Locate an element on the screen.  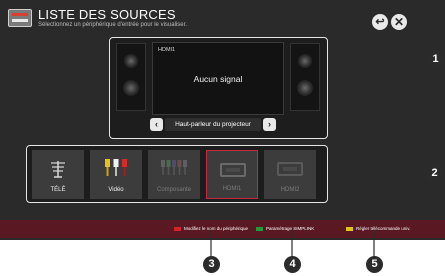
callout-1: 1 is located at coordinates (435, 59).